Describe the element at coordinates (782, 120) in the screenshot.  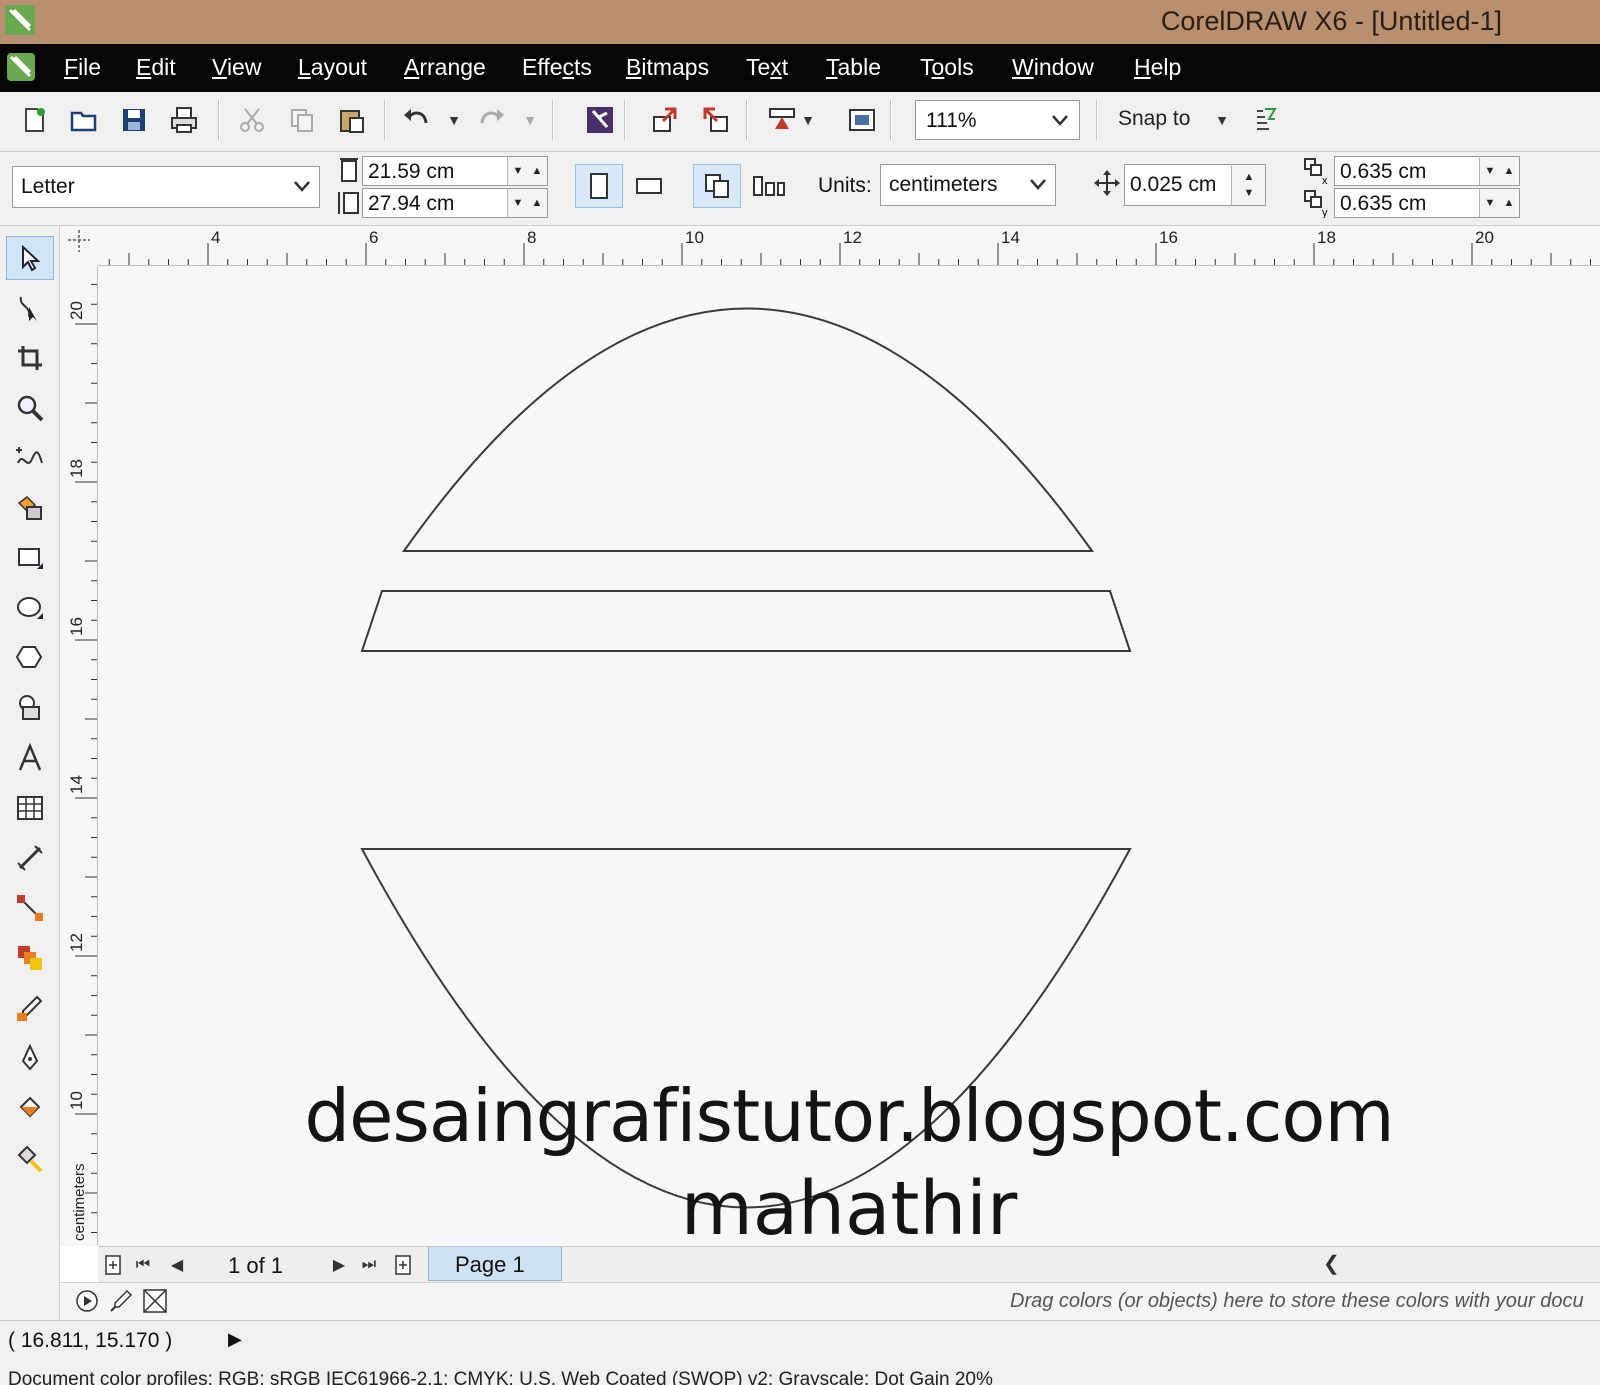
I see `publish-icon` at that location.